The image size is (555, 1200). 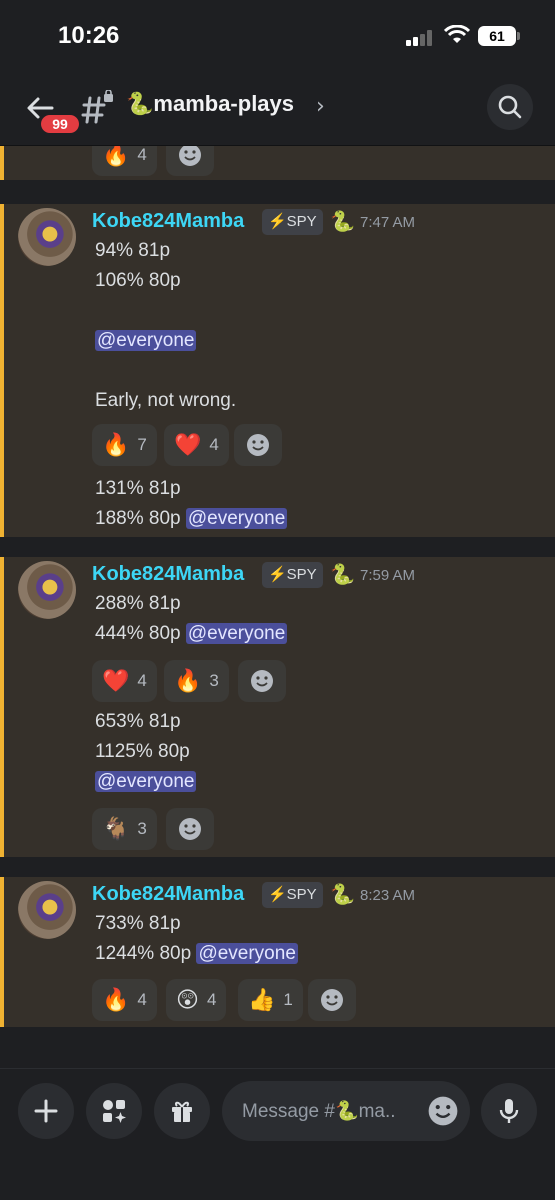 I want to click on message-input: Message #🐍ma.., so click(x=346, y=1111).